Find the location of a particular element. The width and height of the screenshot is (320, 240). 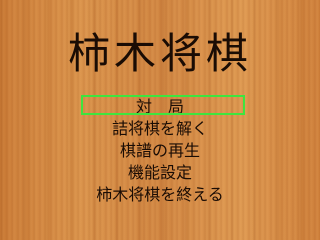

menu-item-solve-tsume: 詰将棋を解く is located at coordinates (160, 129).